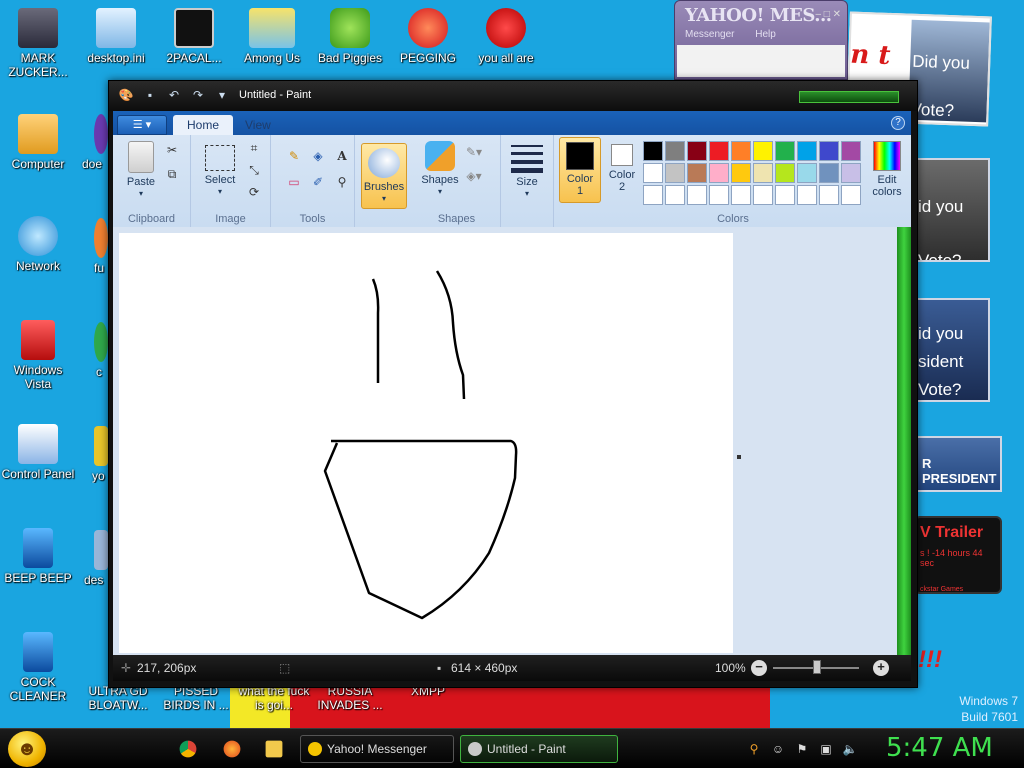 This screenshot has width=1024, height=768. Describe the element at coordinates (318, 182) in the screenshot. I see `color-picker-icon: ✐` at that location.